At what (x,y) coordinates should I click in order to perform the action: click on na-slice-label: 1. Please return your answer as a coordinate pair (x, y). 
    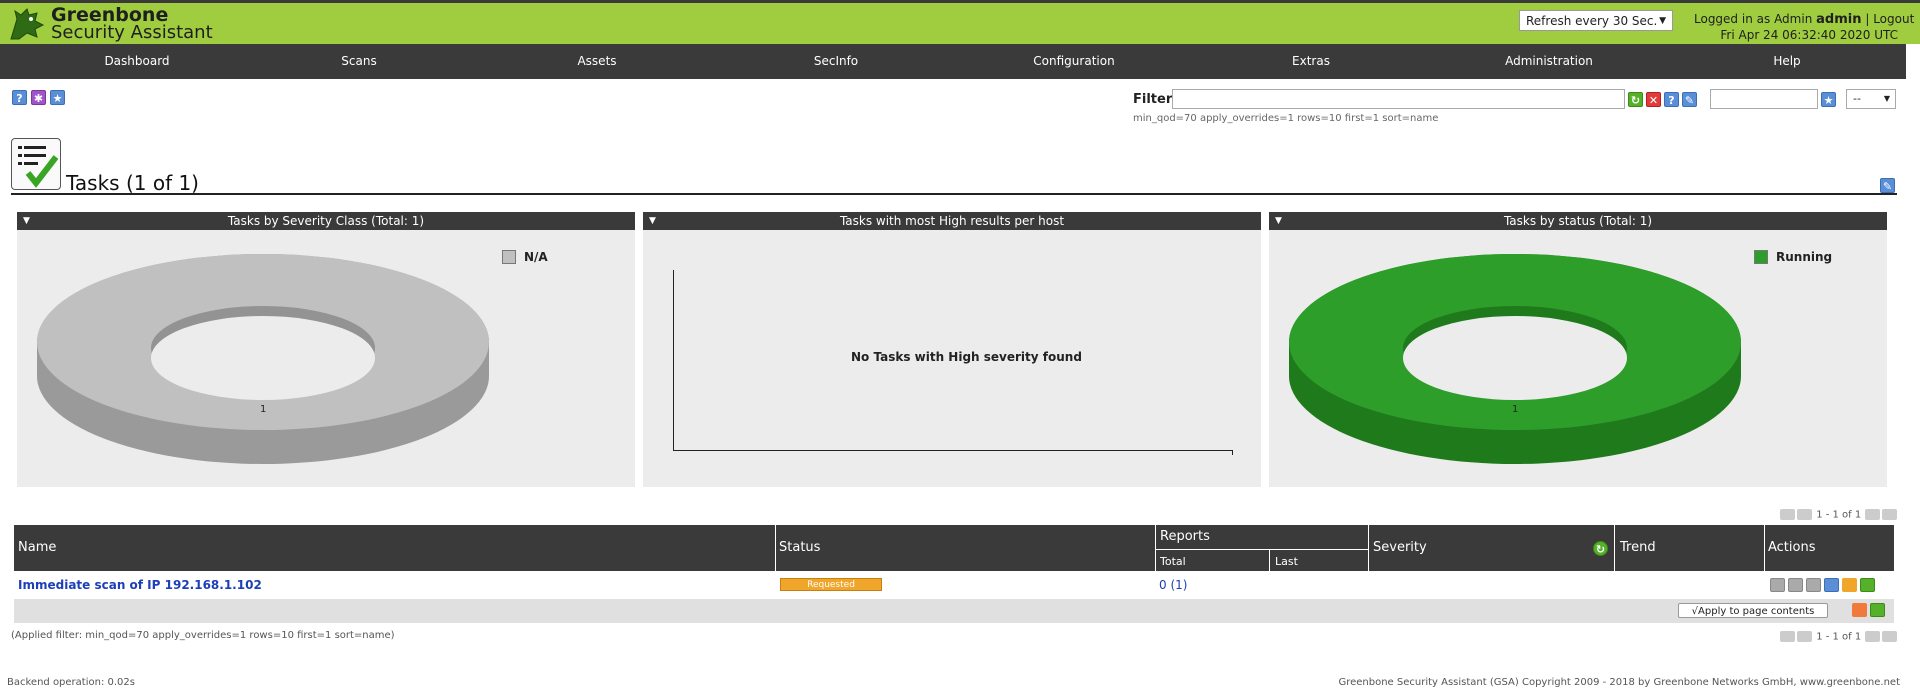
    Looking at the image, I should click on (263, 409).